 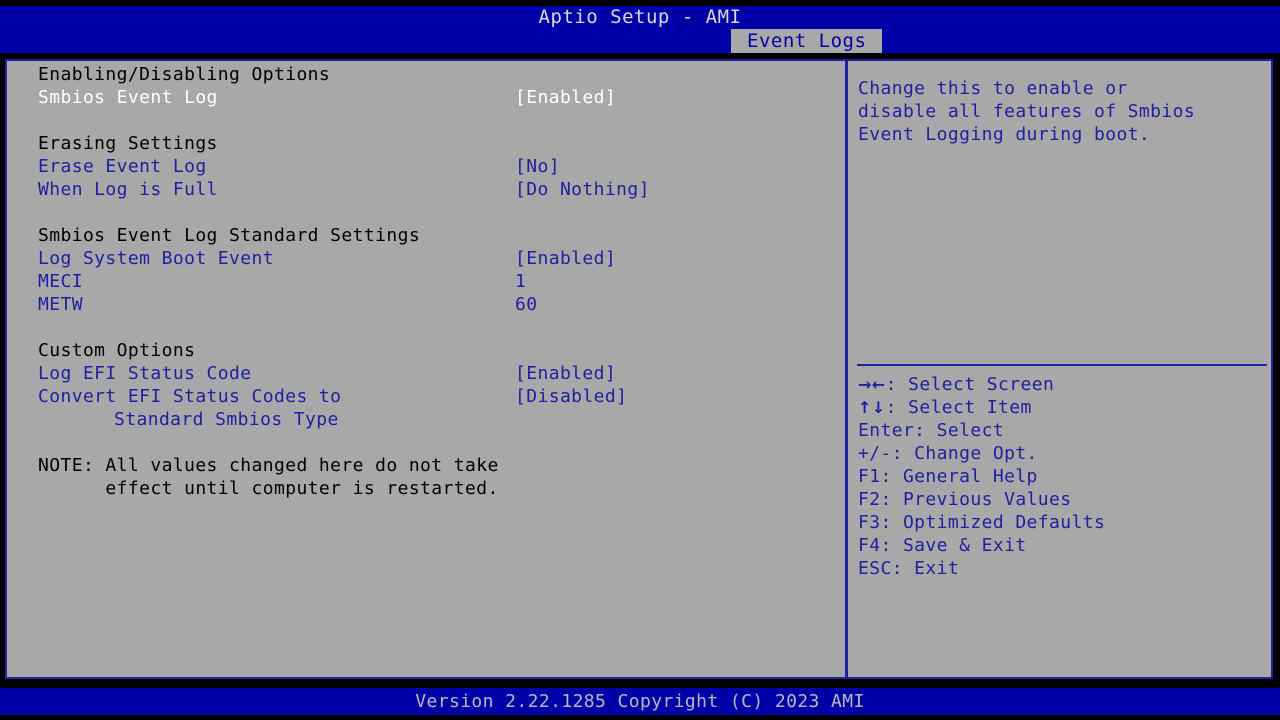 I want to click on key-legend-label: F4: Save & Exit, so click(x=942, y=545).